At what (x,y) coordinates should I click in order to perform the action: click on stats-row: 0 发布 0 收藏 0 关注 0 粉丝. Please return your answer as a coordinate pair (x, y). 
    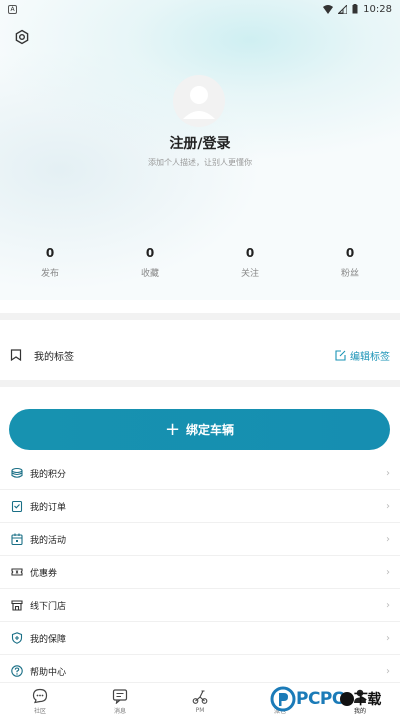
    Looking at the image, I should click on (200, 262).